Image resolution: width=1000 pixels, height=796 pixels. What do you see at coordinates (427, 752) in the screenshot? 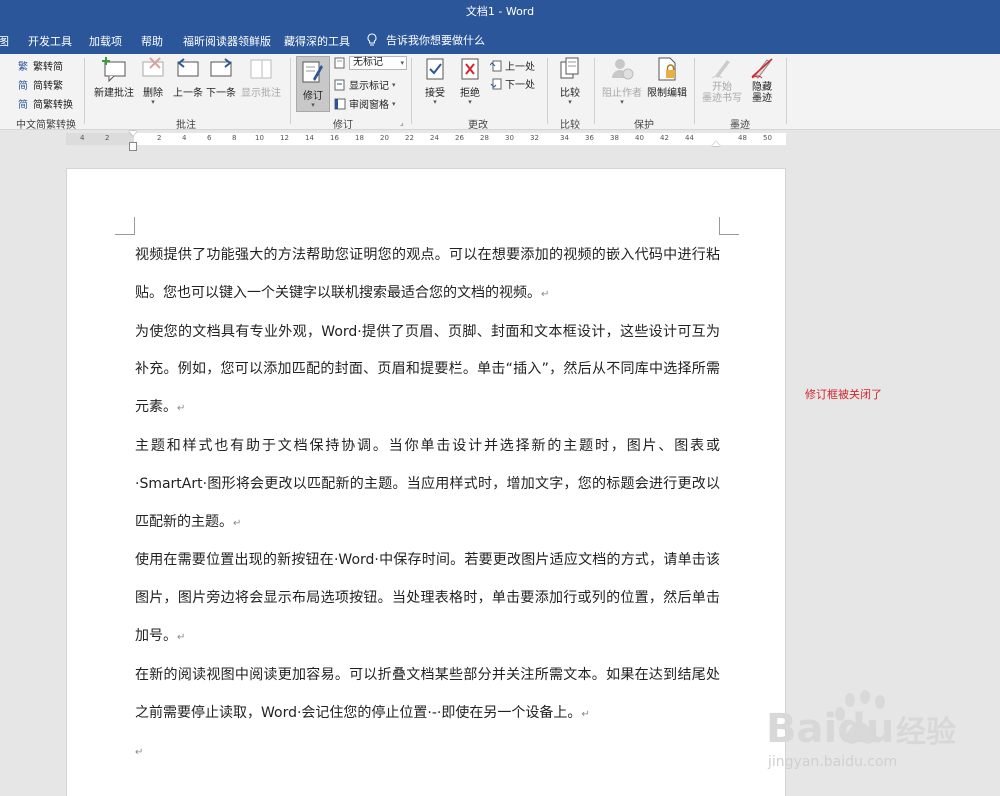
I see `empty-paragraph: ↵` at bounding box center [427, 752].